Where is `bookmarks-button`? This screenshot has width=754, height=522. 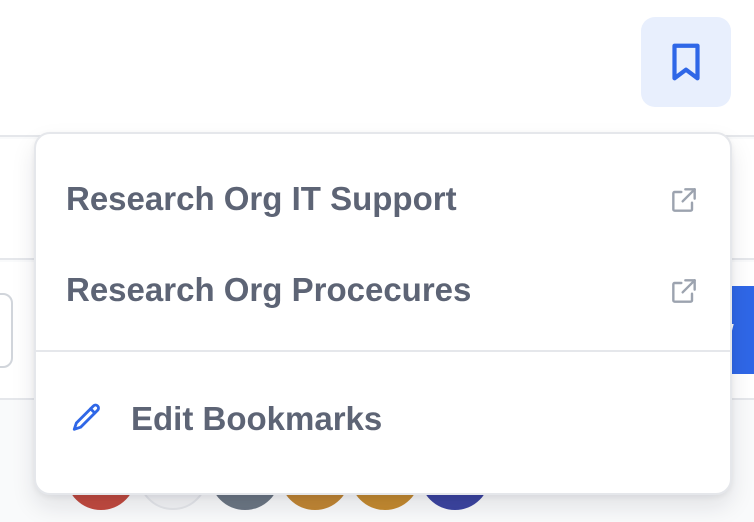
bookmarks-button is located at coordinates (686, 62).